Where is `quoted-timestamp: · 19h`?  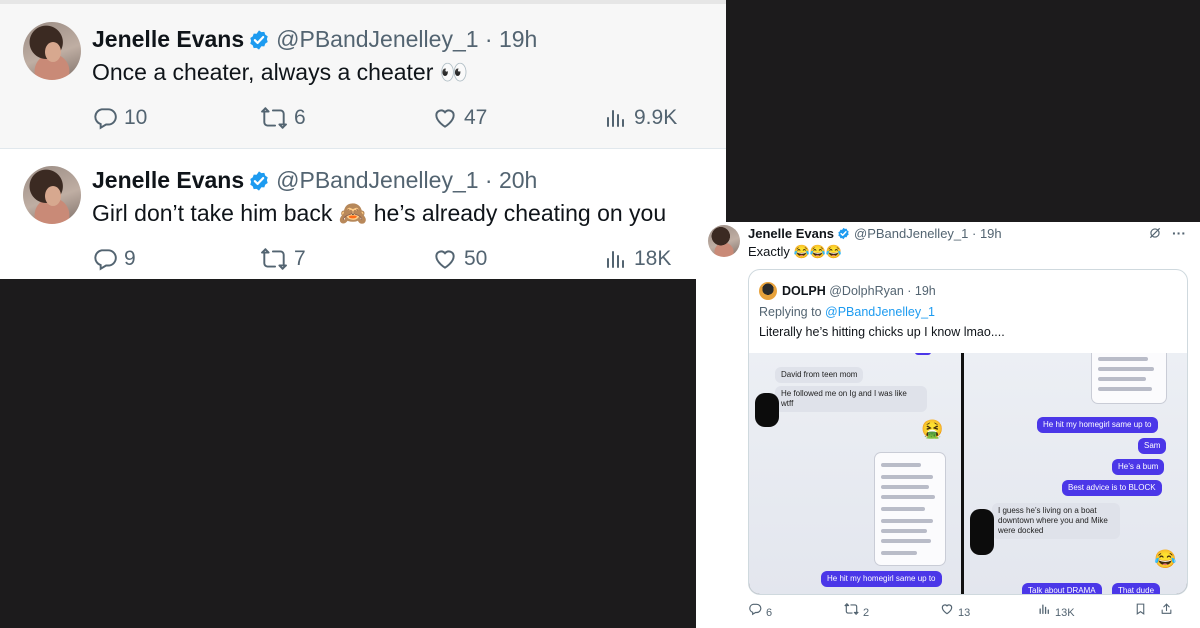 quoted-timestamp: · 19h is located at coordinates (921, 291).